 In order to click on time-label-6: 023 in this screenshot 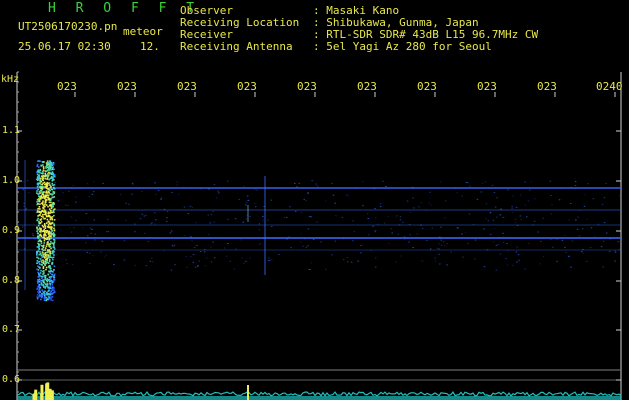, I will do `click(367, 86)`.